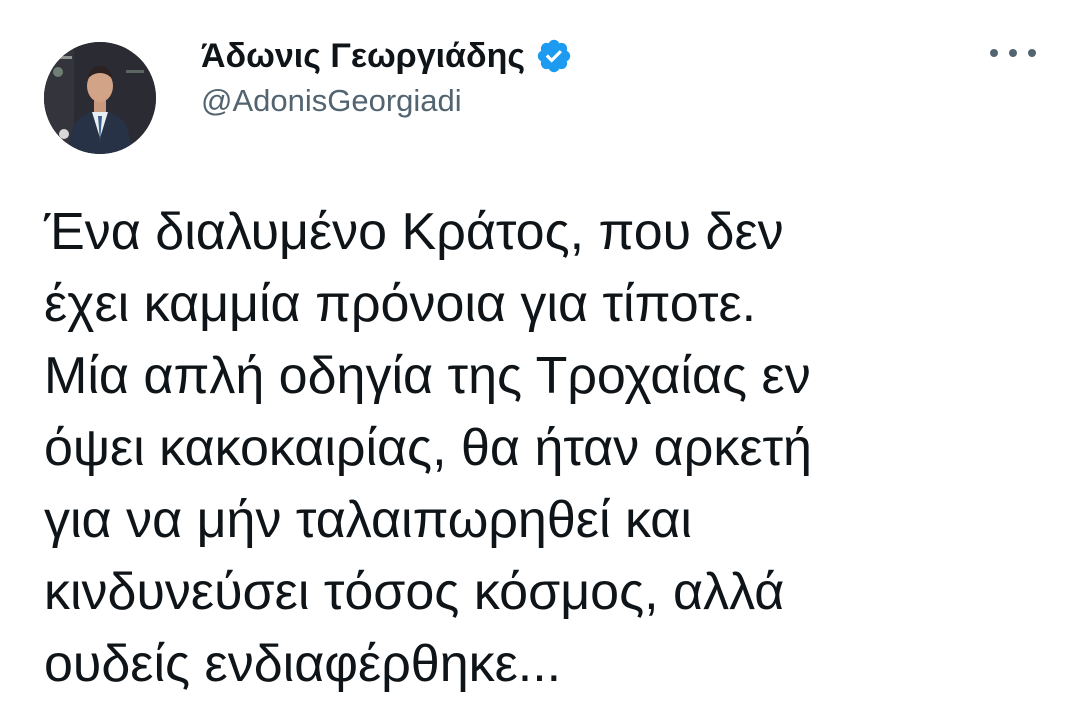 Image resolution: width=1080 pixels, height=725 pixels. I want to click on author-name-row: Άδωνις Γεωργιάδης, so click(387, 56).